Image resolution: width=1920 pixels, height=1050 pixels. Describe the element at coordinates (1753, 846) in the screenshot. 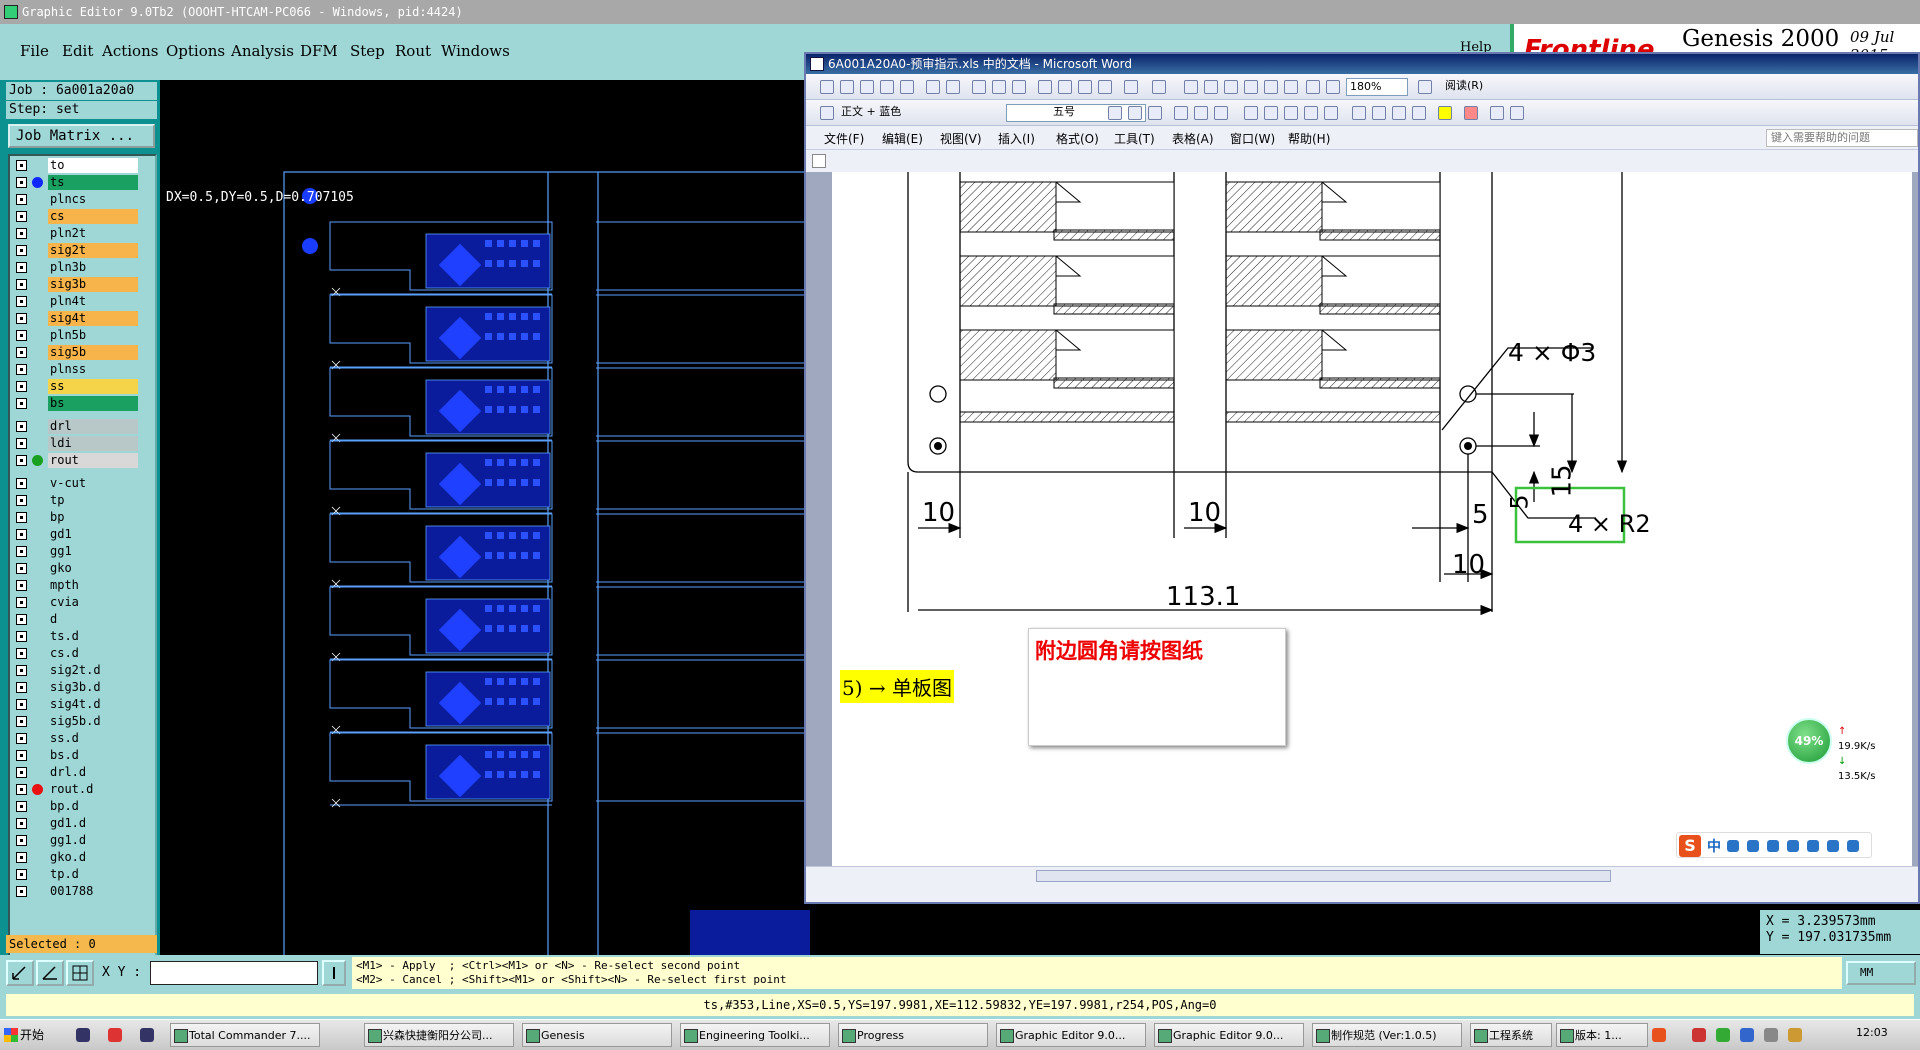

I see `punctuation-icon` at that location.